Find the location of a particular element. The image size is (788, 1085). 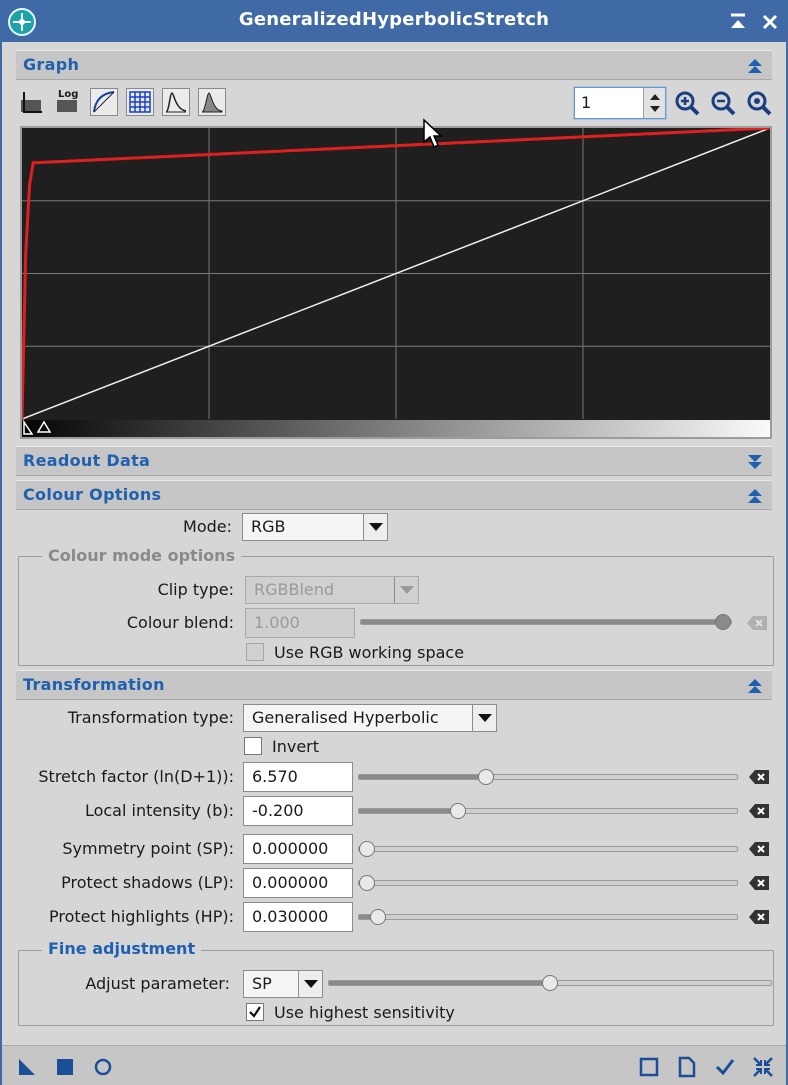

ok-icon is located at coordinates (725, 1067).